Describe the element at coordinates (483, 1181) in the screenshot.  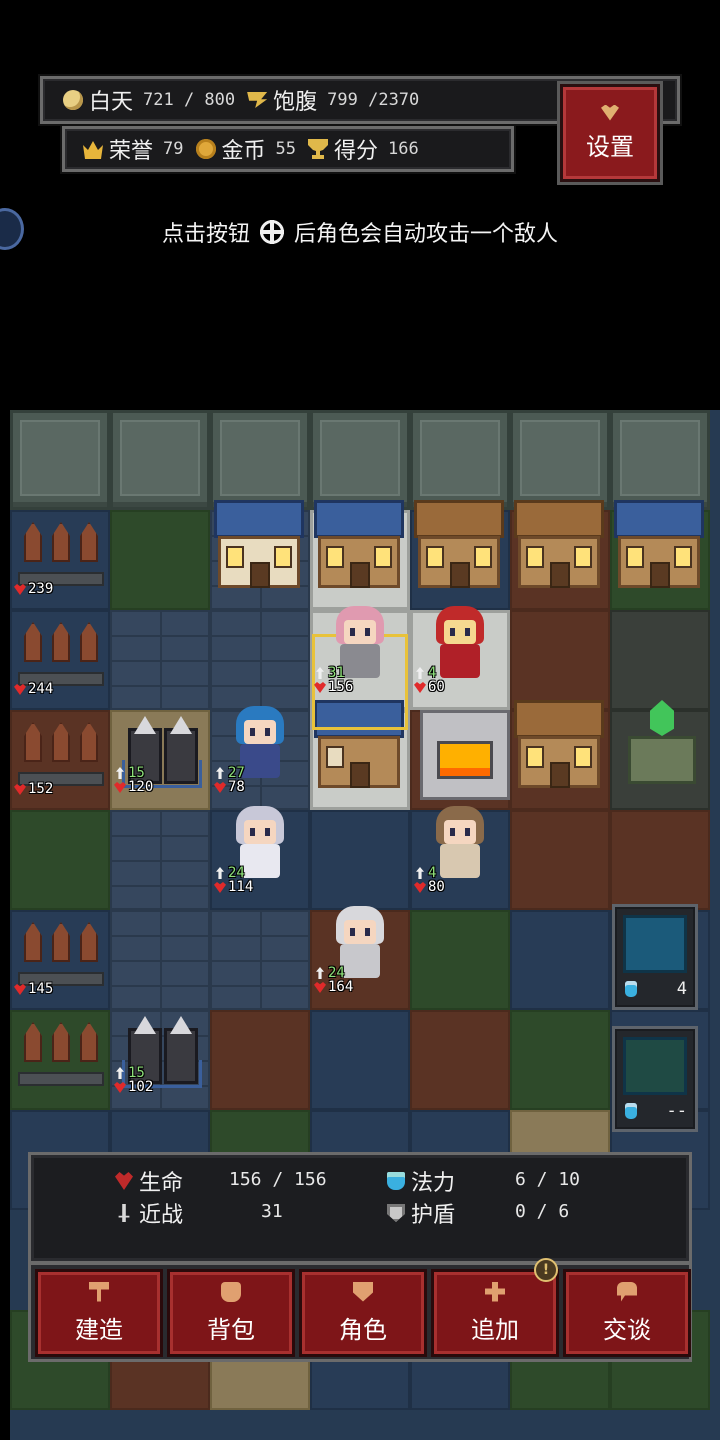
I see `mana-stat: 法力 6 / 10` at that location.